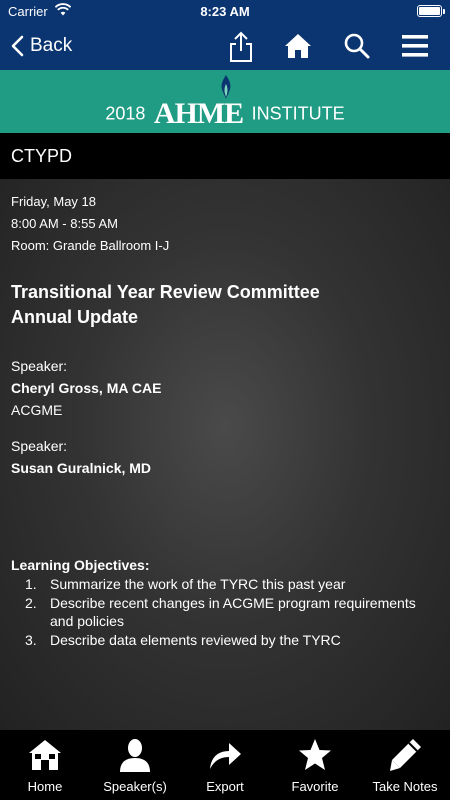  What do you see at coordinates (225, 46) in the screenshot?
I see `navigation-bar: Back` at bounding box center [225, 46].